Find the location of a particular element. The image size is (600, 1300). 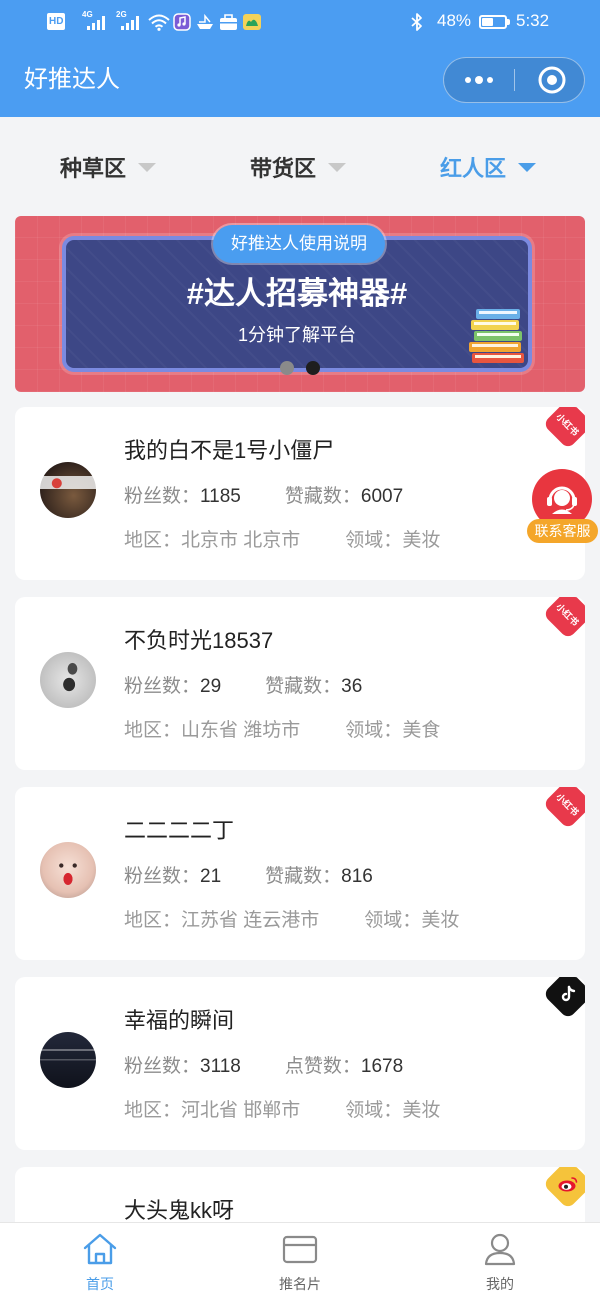

region-value: 北京市 北京市 is located at coordinates (241, 540).